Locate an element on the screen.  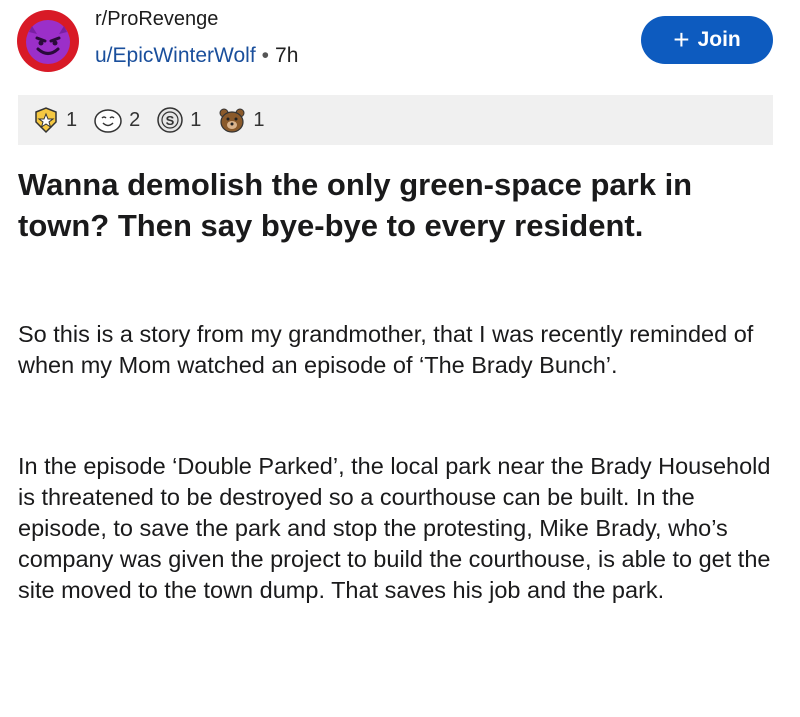
devil-face-icon is located at coordinates (48, 42).